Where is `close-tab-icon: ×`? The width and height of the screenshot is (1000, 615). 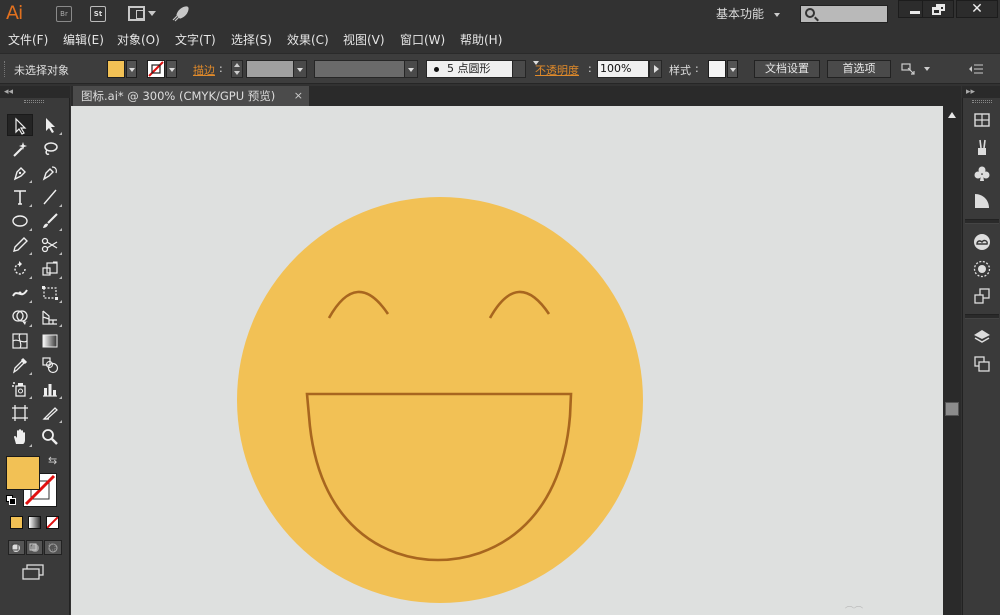
close-tab-icon: × is located at coordinates (298, 96).